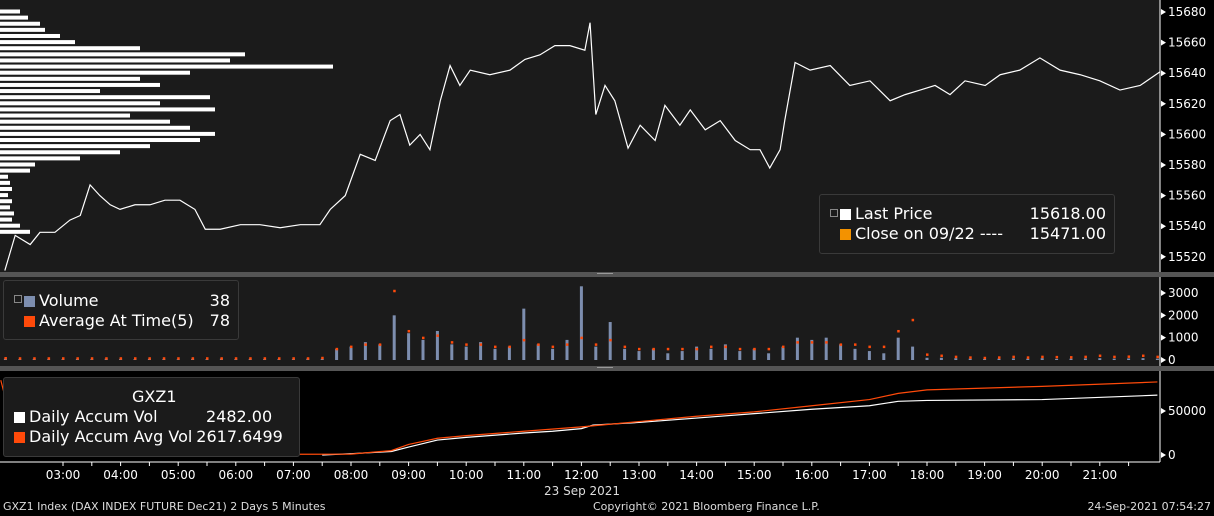 Image resolution: width=1214 pixels, height=516 pixels. I want to click on footer-copyright: Copyright© 2021 Bloomberg Finance L.P., so click(706, 506).